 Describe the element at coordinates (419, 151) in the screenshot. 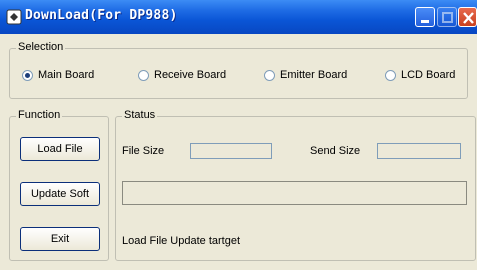

I see `send-size-field` at that location.